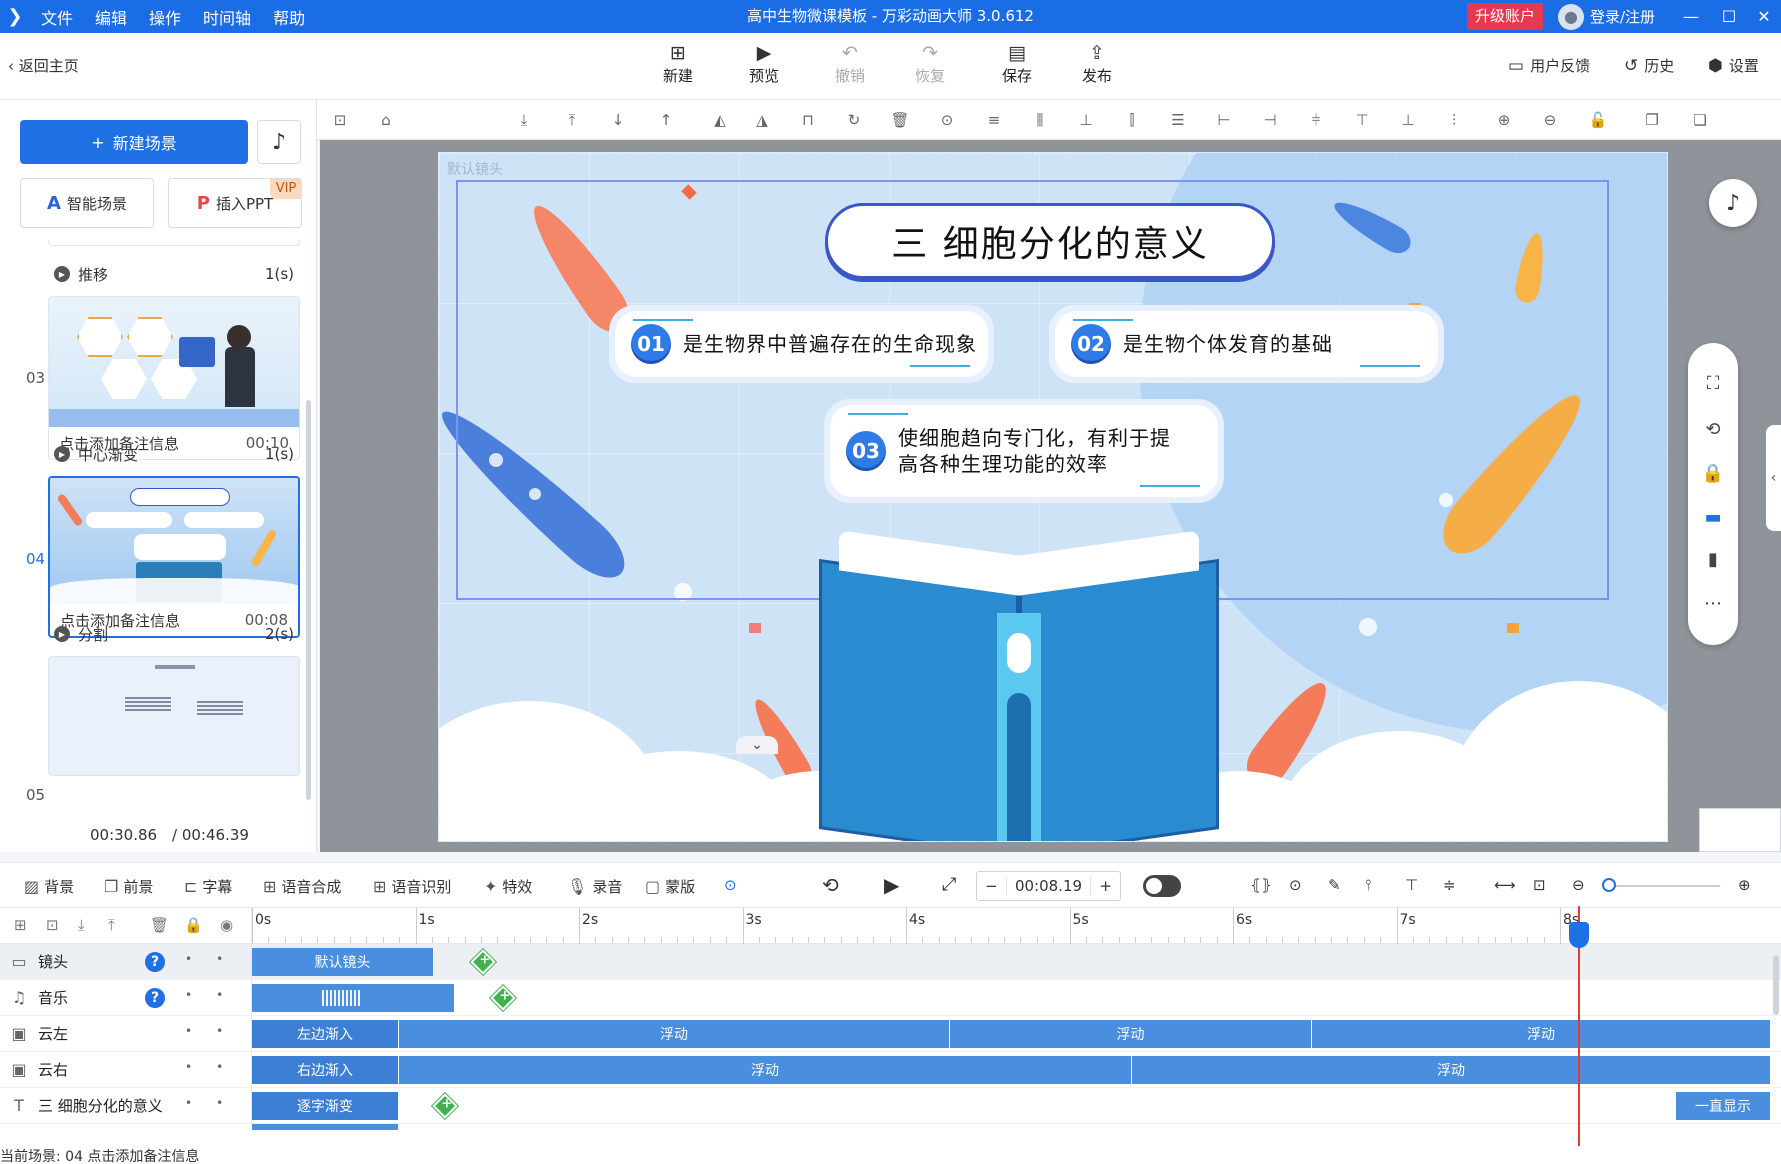 This screenshot has height=1164, width=1781. Describe the element at coordinates (1334, 885) in the screenshot. I see `edit-icon: ✎` at that location.